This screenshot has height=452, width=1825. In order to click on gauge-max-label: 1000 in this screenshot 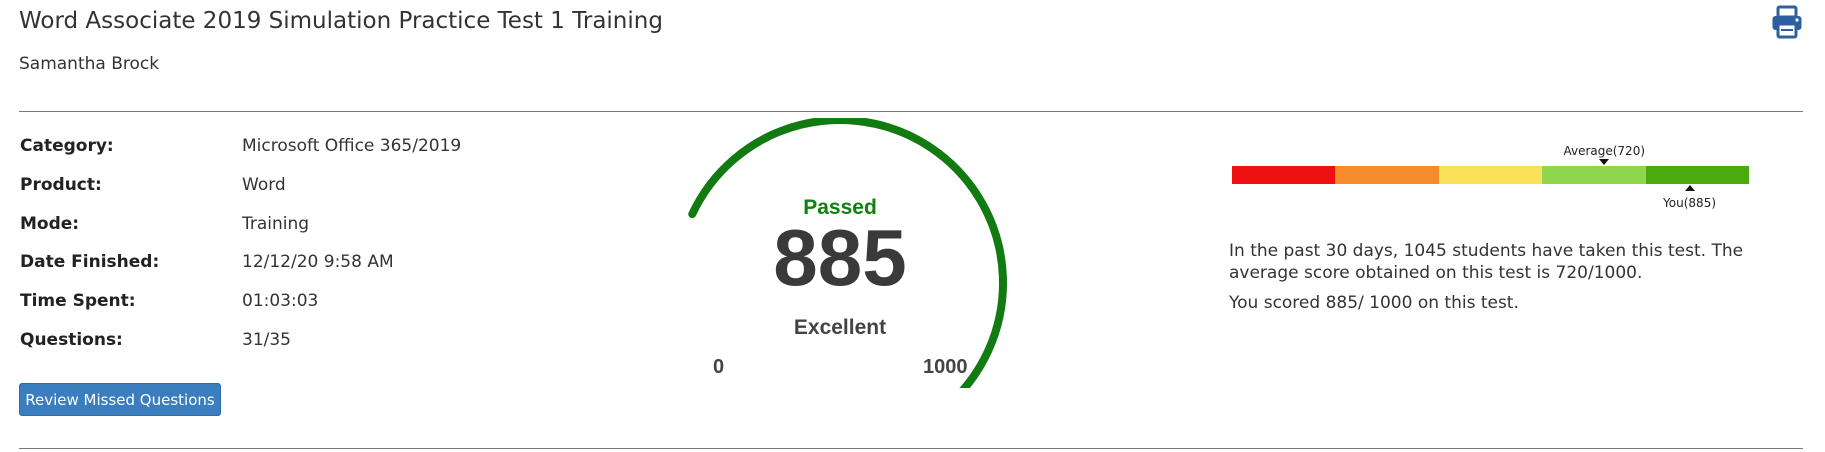, I will do `click(945, 367)`.